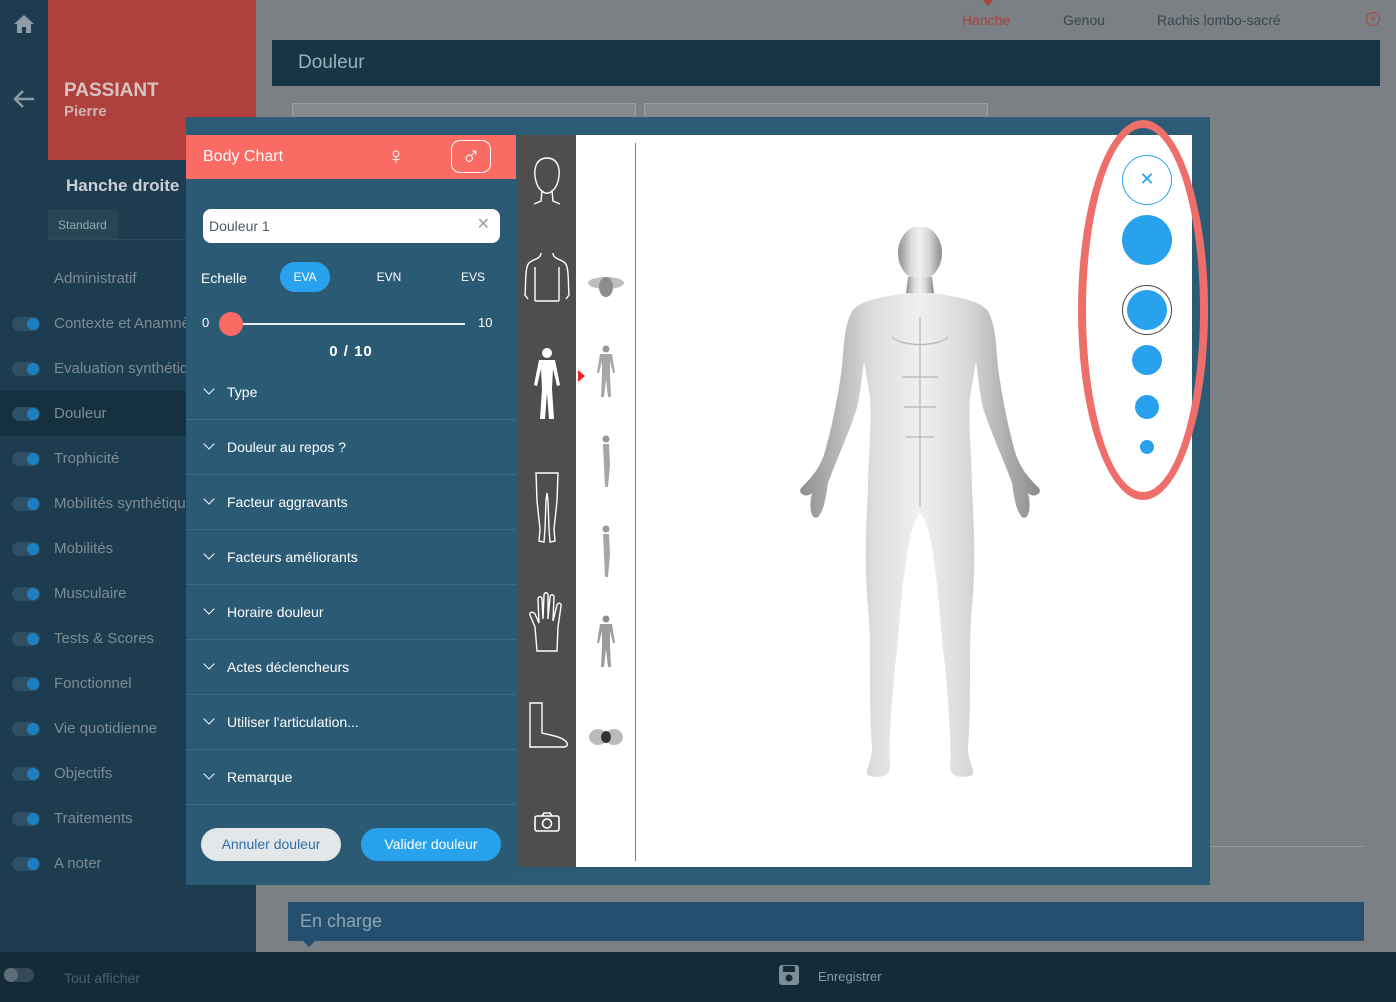 This screenshot has width=1396, height=1002. I want to click on brush-size-l-selected, so click(1147, 310).